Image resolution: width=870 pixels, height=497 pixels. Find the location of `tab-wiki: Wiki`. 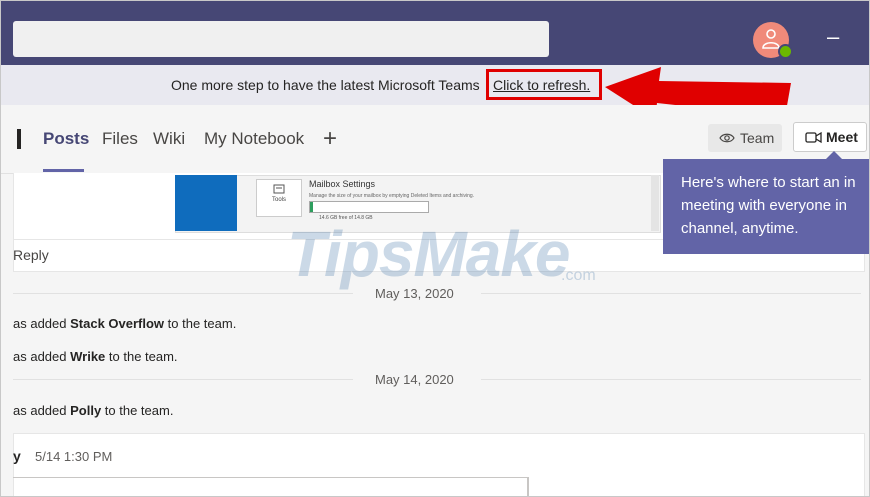

tab-wiki: Wiki is located at coordinates (169, 139).